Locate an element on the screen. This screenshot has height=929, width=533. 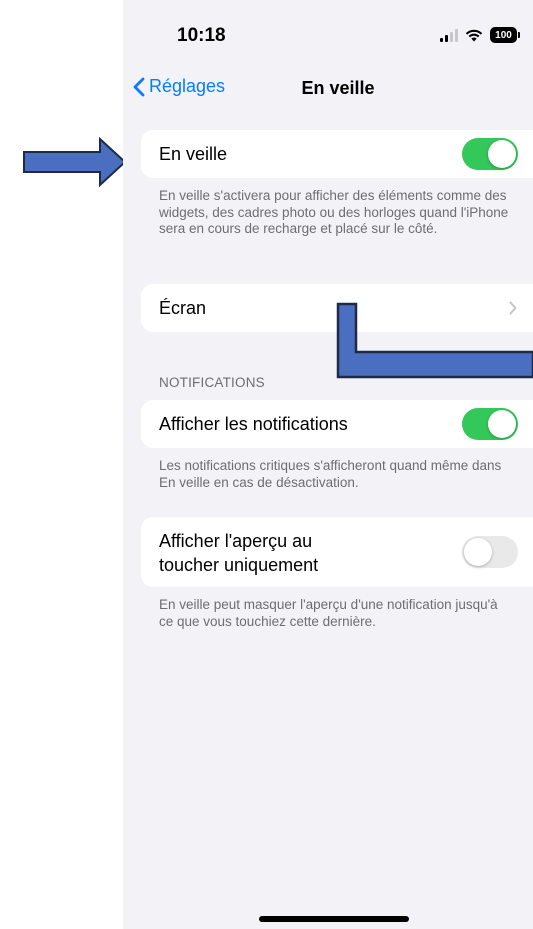
standby-row: En veille is located at coordinates (337, 154).